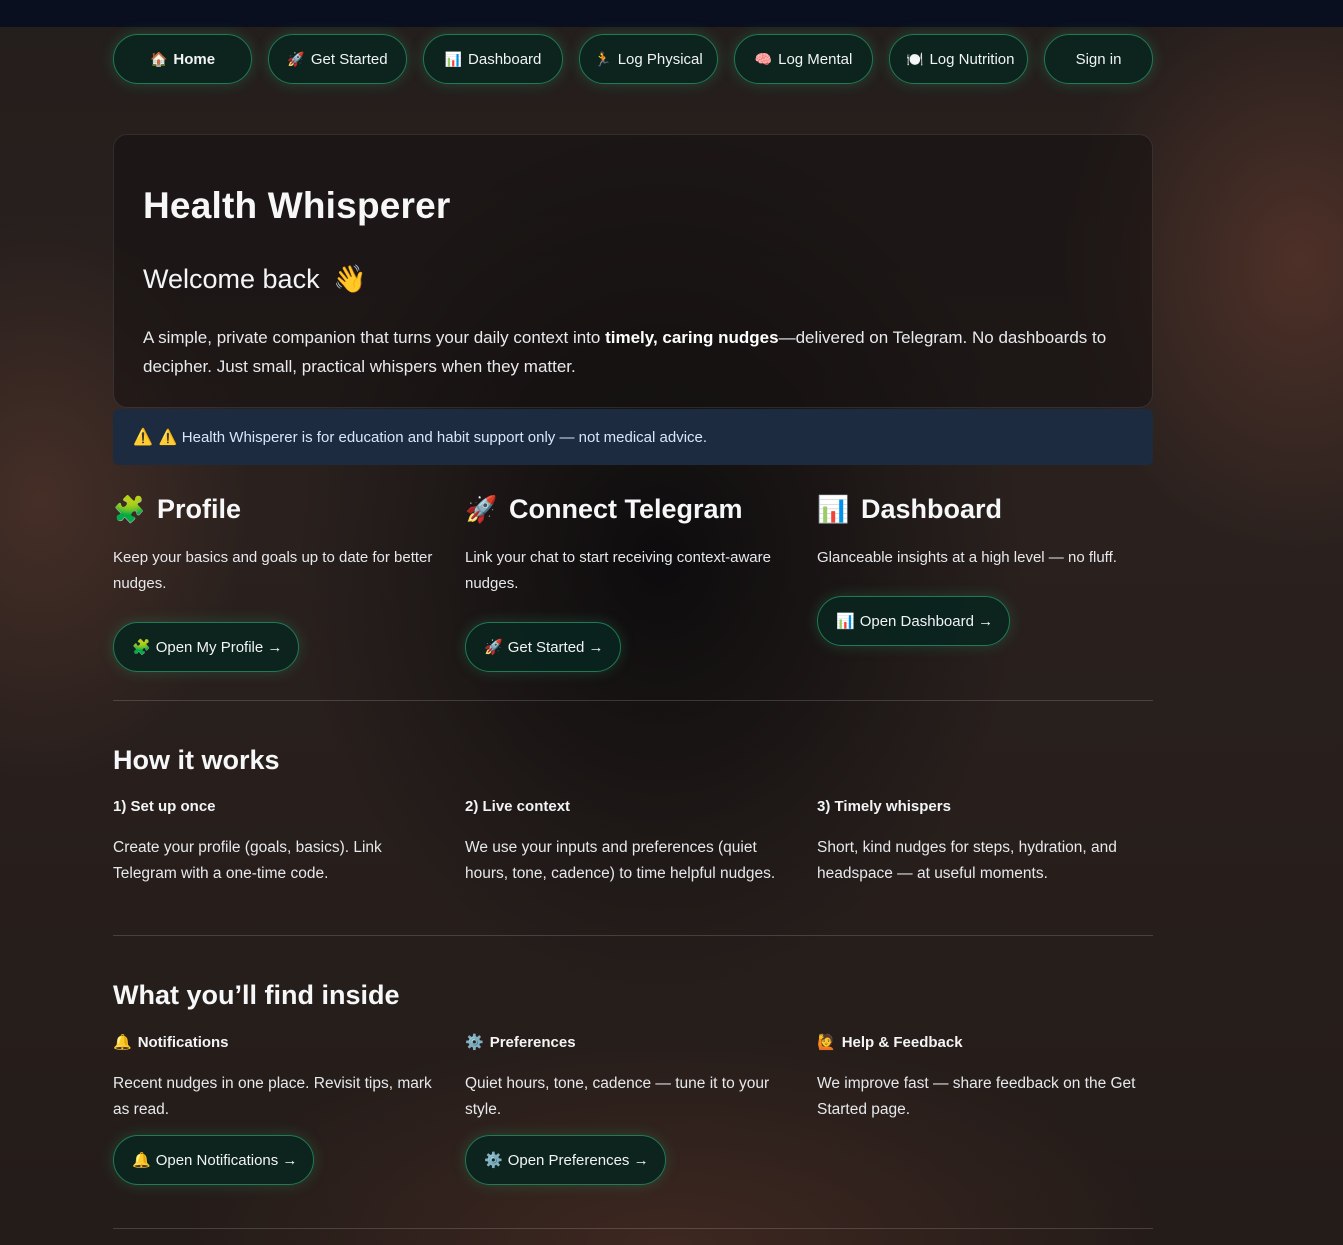 The width and height of the screenshot is (1343, 1245). I want to click on step-title: 2) Live context, so click(518, 806).